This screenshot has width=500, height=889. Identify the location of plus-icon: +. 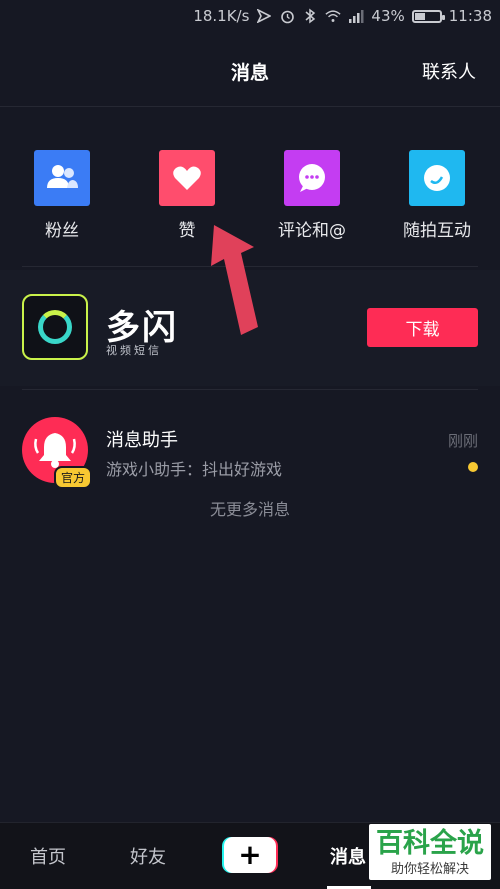
(250, 855).